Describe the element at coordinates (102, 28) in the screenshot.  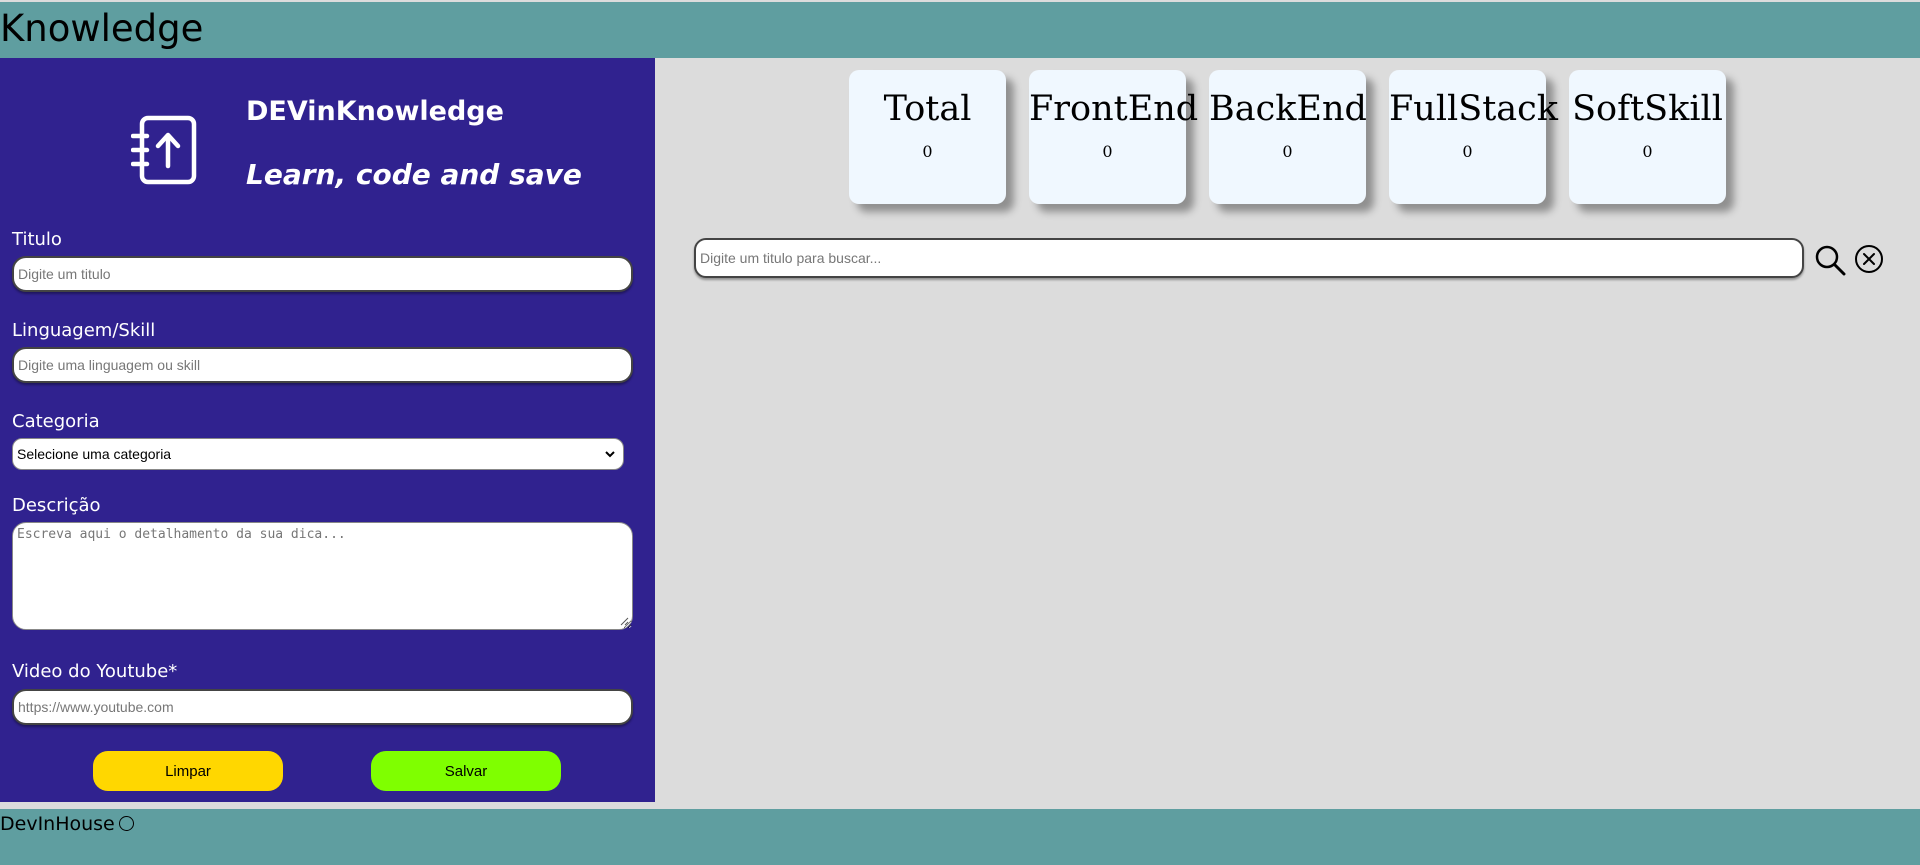
I see `page-title: Knowledge` at that location.